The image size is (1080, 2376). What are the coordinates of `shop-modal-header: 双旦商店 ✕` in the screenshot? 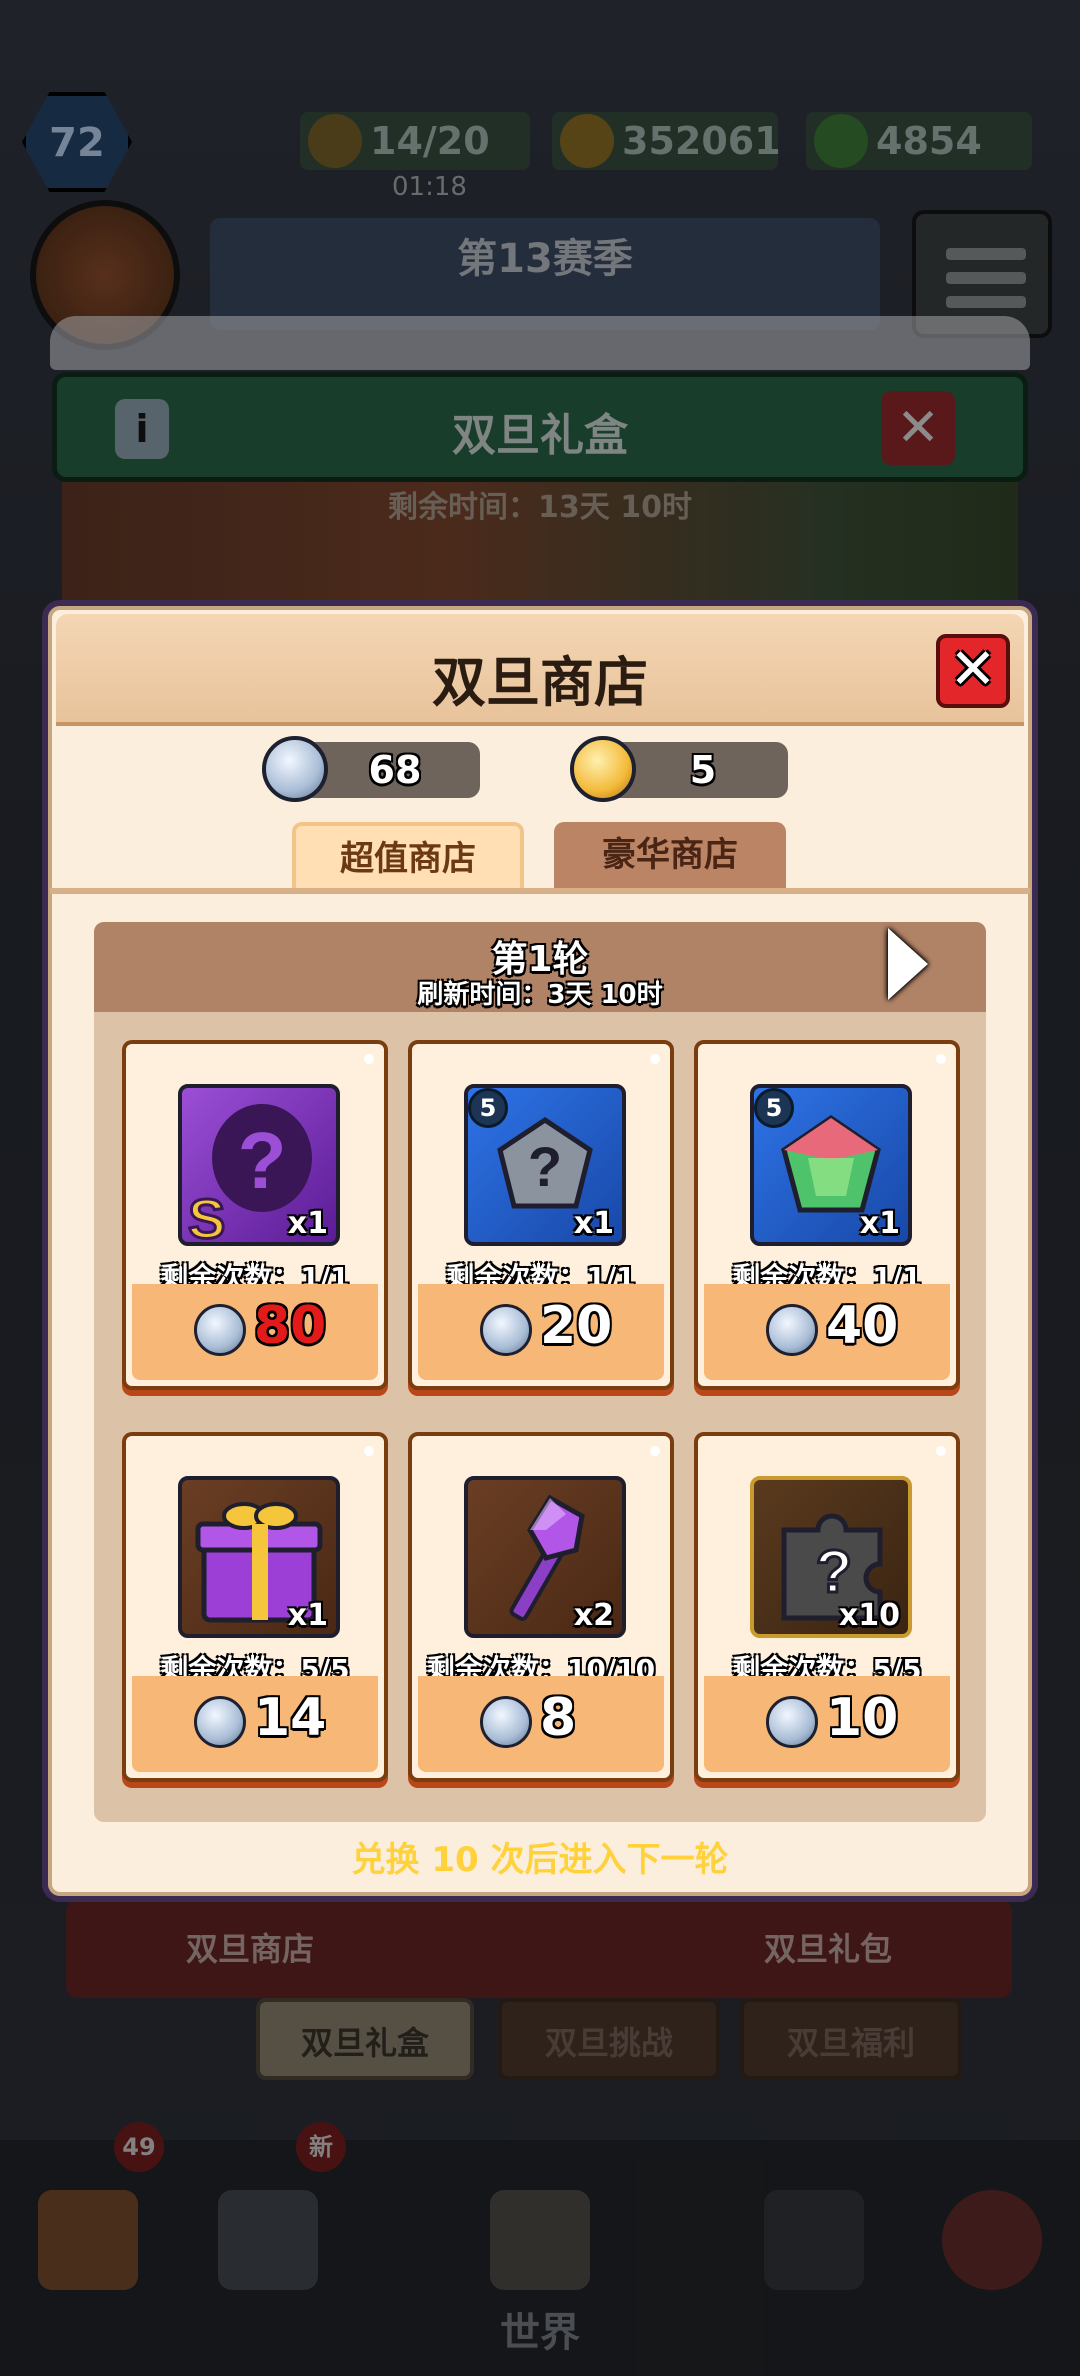 It's located at (540, 670).